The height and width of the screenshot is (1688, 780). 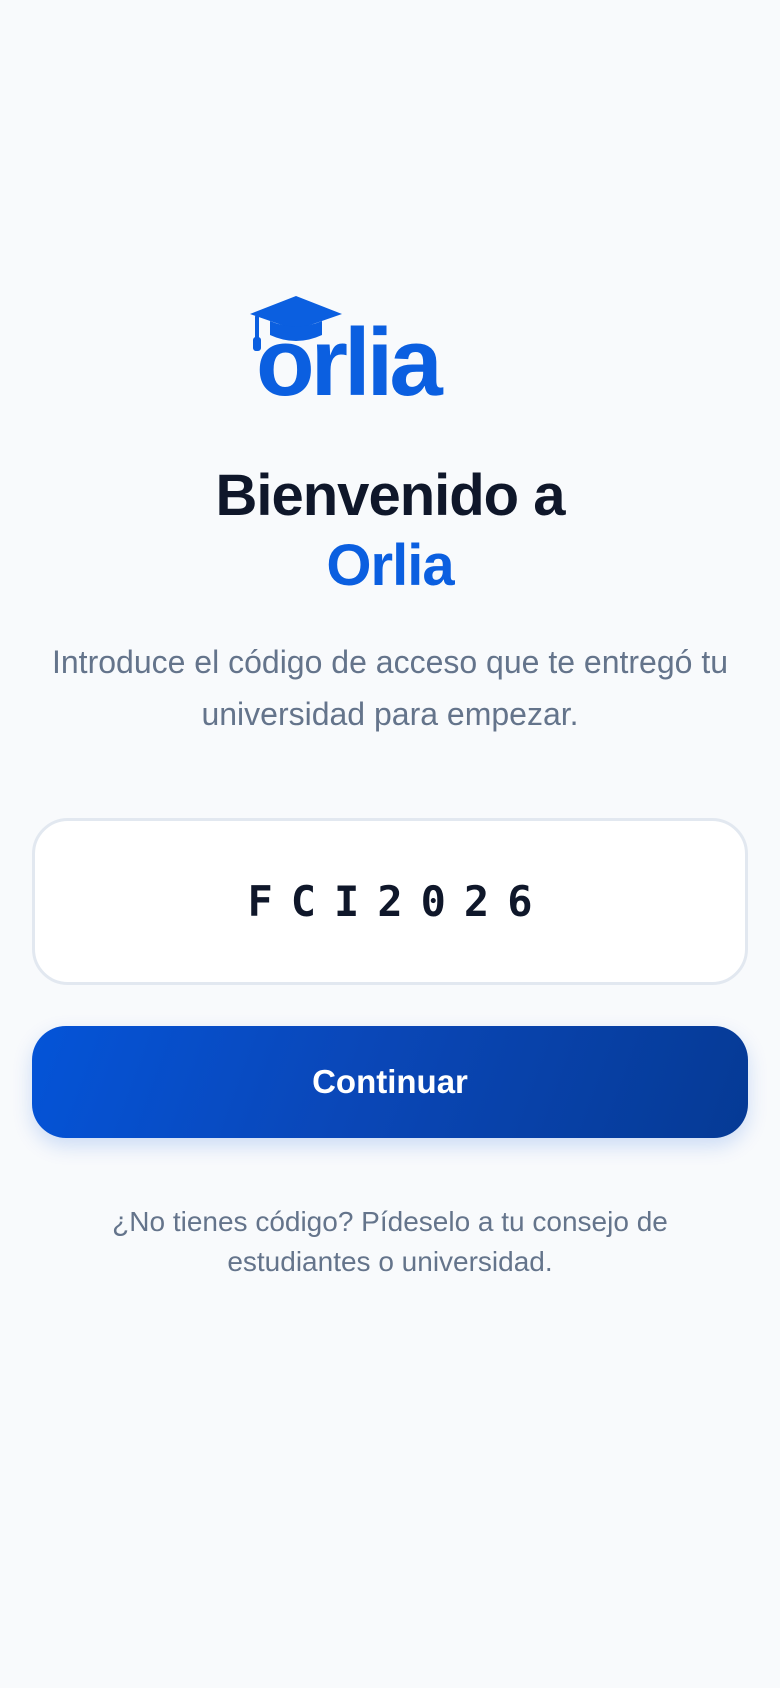 What do you see at coordinates (390, 495) in the screenshot?
I see `welcome-title-prefix: Bienvenido a` at bounding box center [390, 495].